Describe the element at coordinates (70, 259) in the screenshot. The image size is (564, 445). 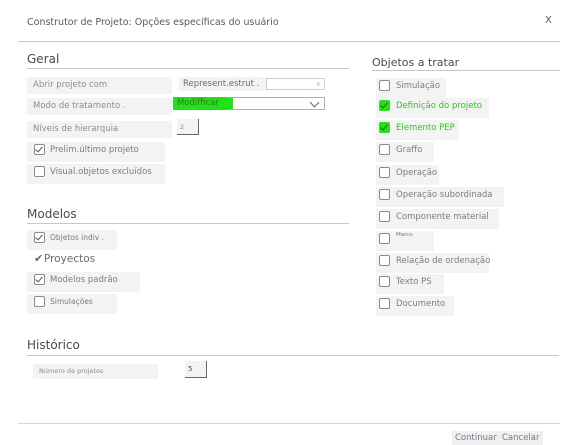
I see `projectos-label: Proyectos` at that location.